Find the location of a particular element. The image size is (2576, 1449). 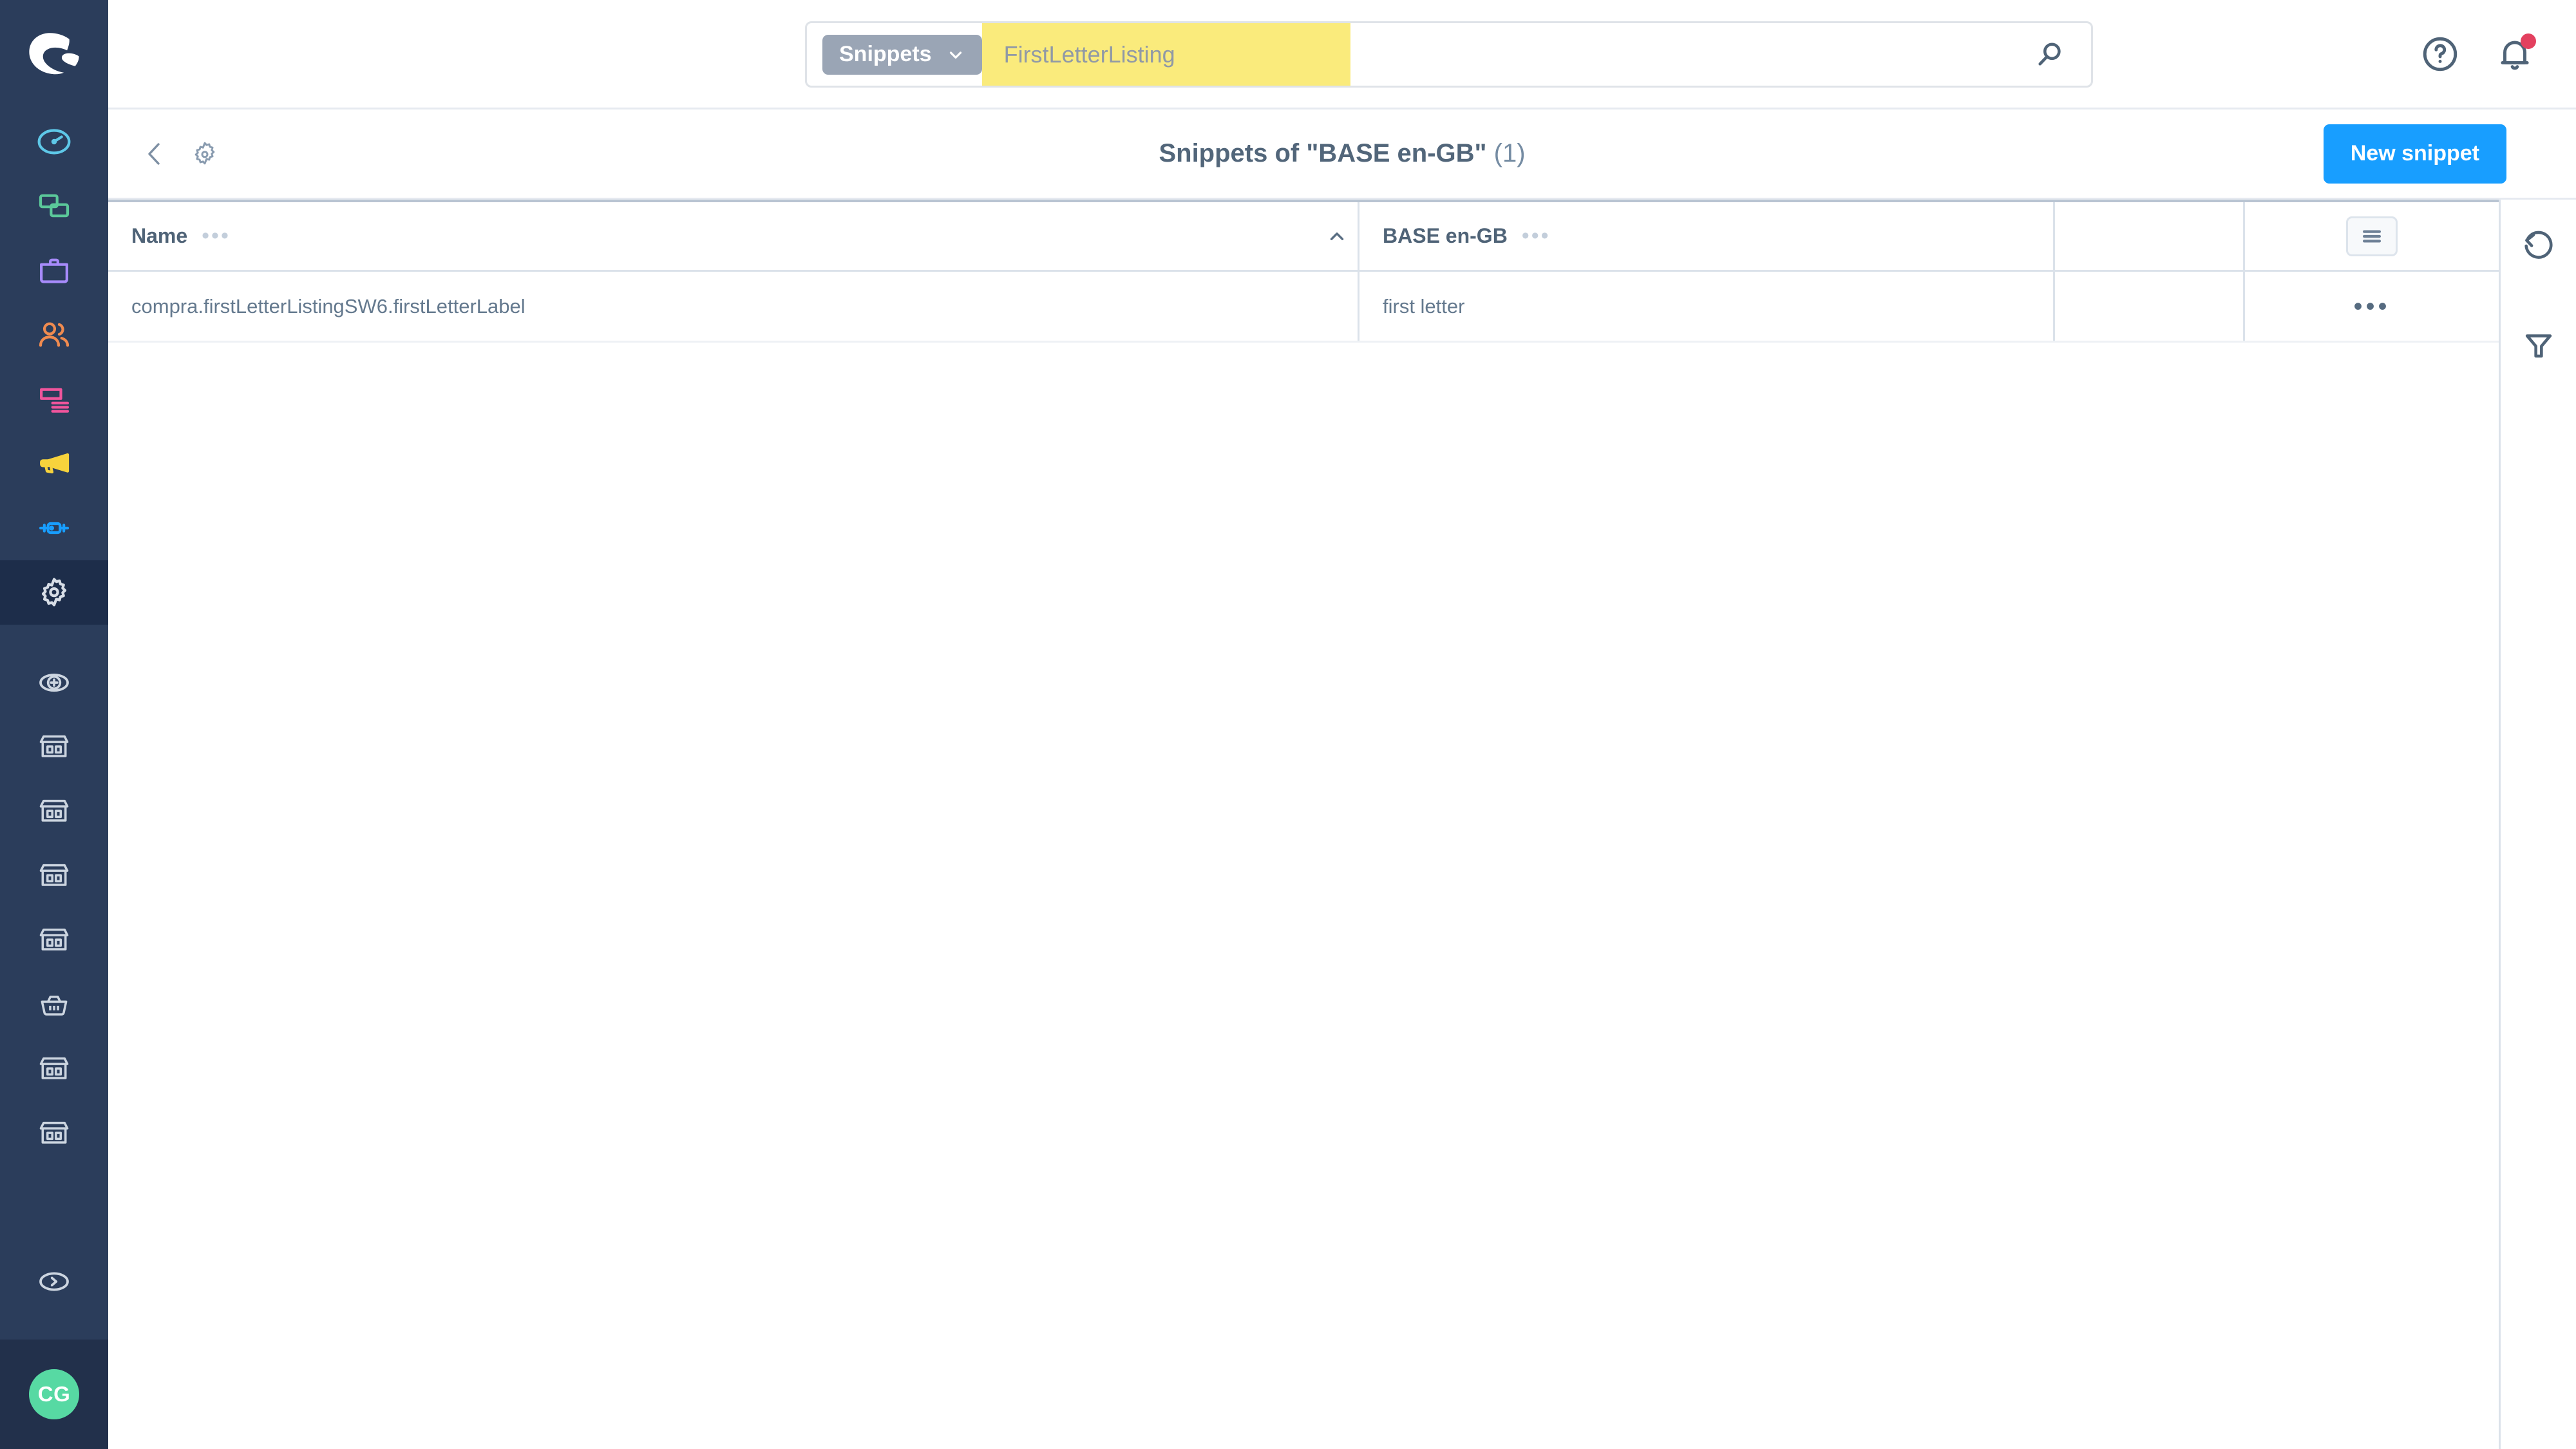

sidebar-item-orders is located at coordinates (54, 270).